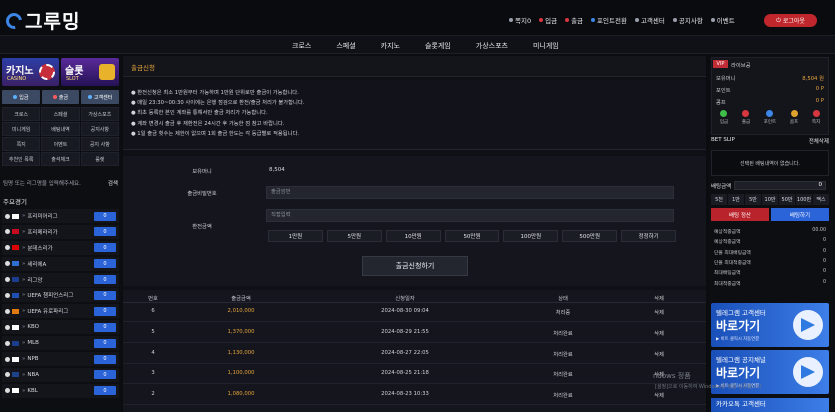 Image resolution: width=835 pixels, height=412 pixels. Describe the element at coordinates (816, 122) in the screenshot. I see `quick-icon-label: 쪽지` at that location.